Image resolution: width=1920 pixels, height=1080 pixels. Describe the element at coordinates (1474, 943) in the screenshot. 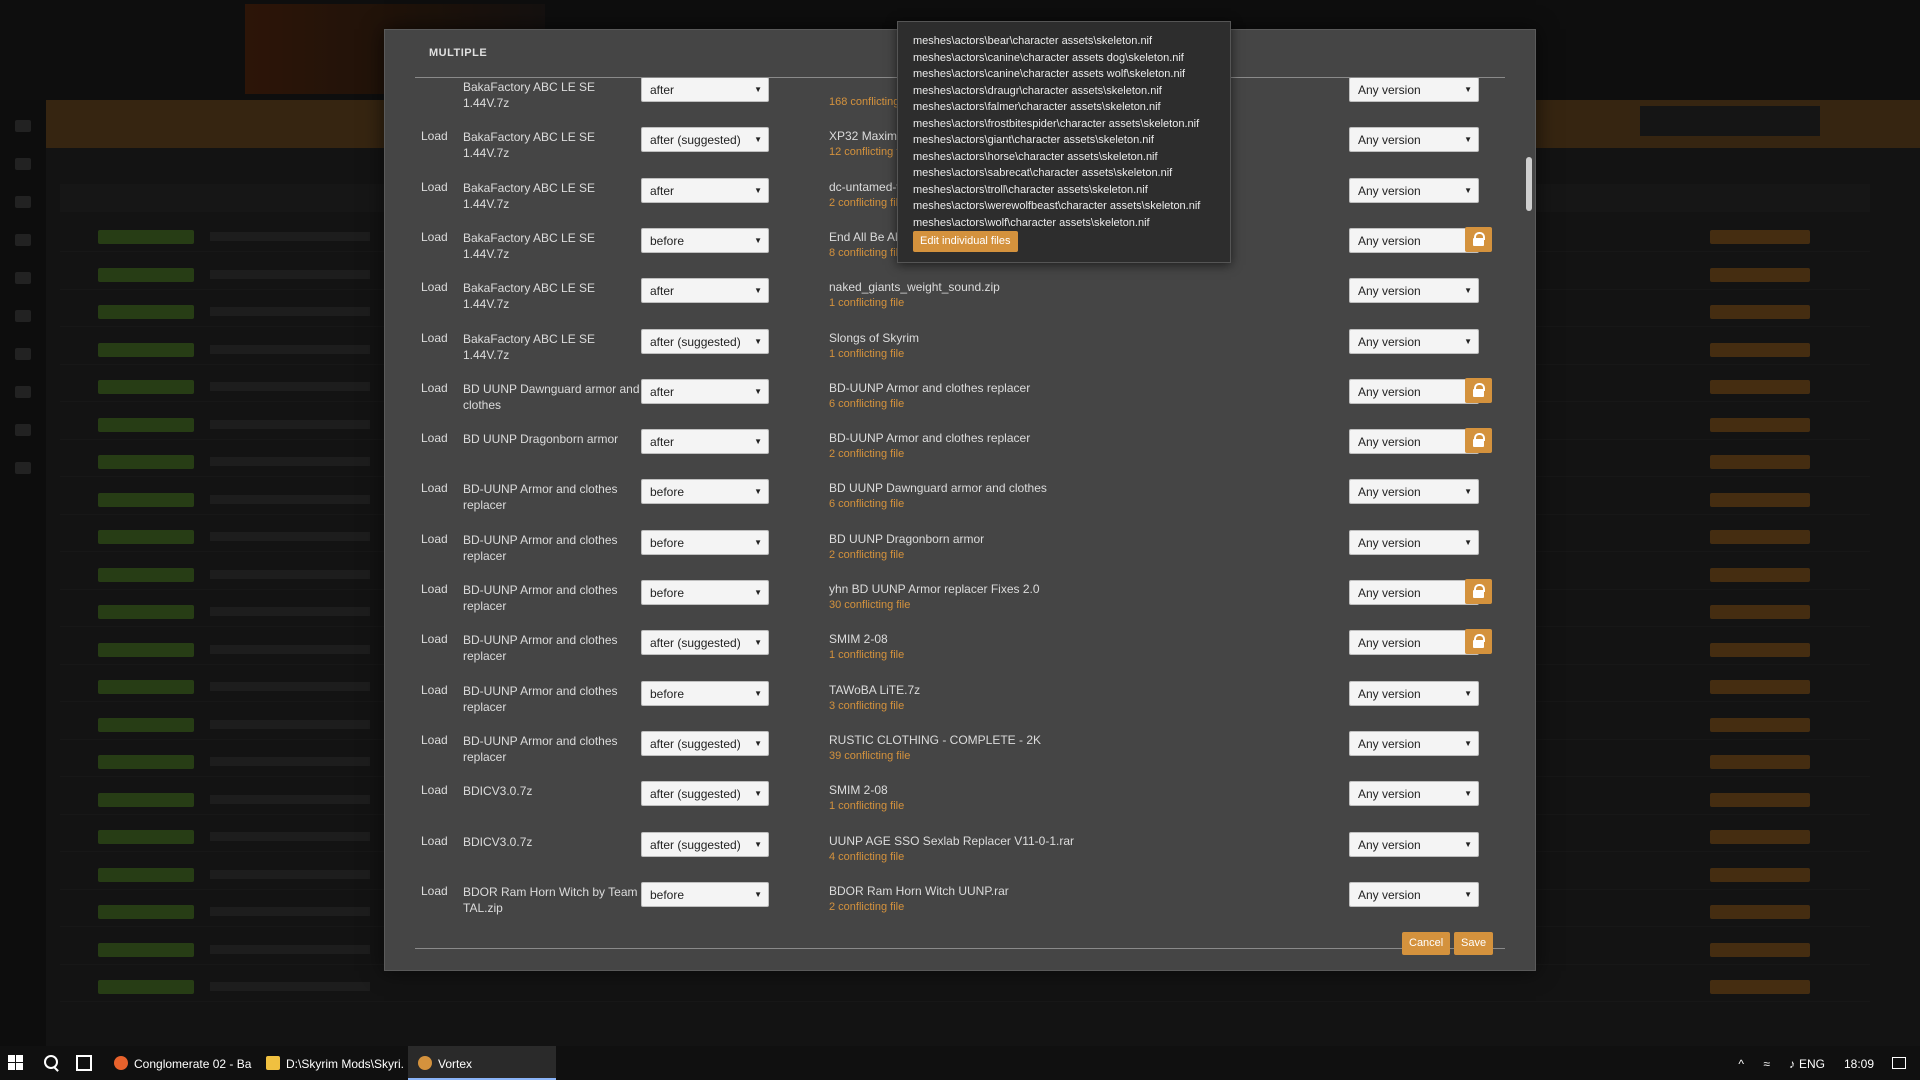

I see `save-button: Save` at that location.